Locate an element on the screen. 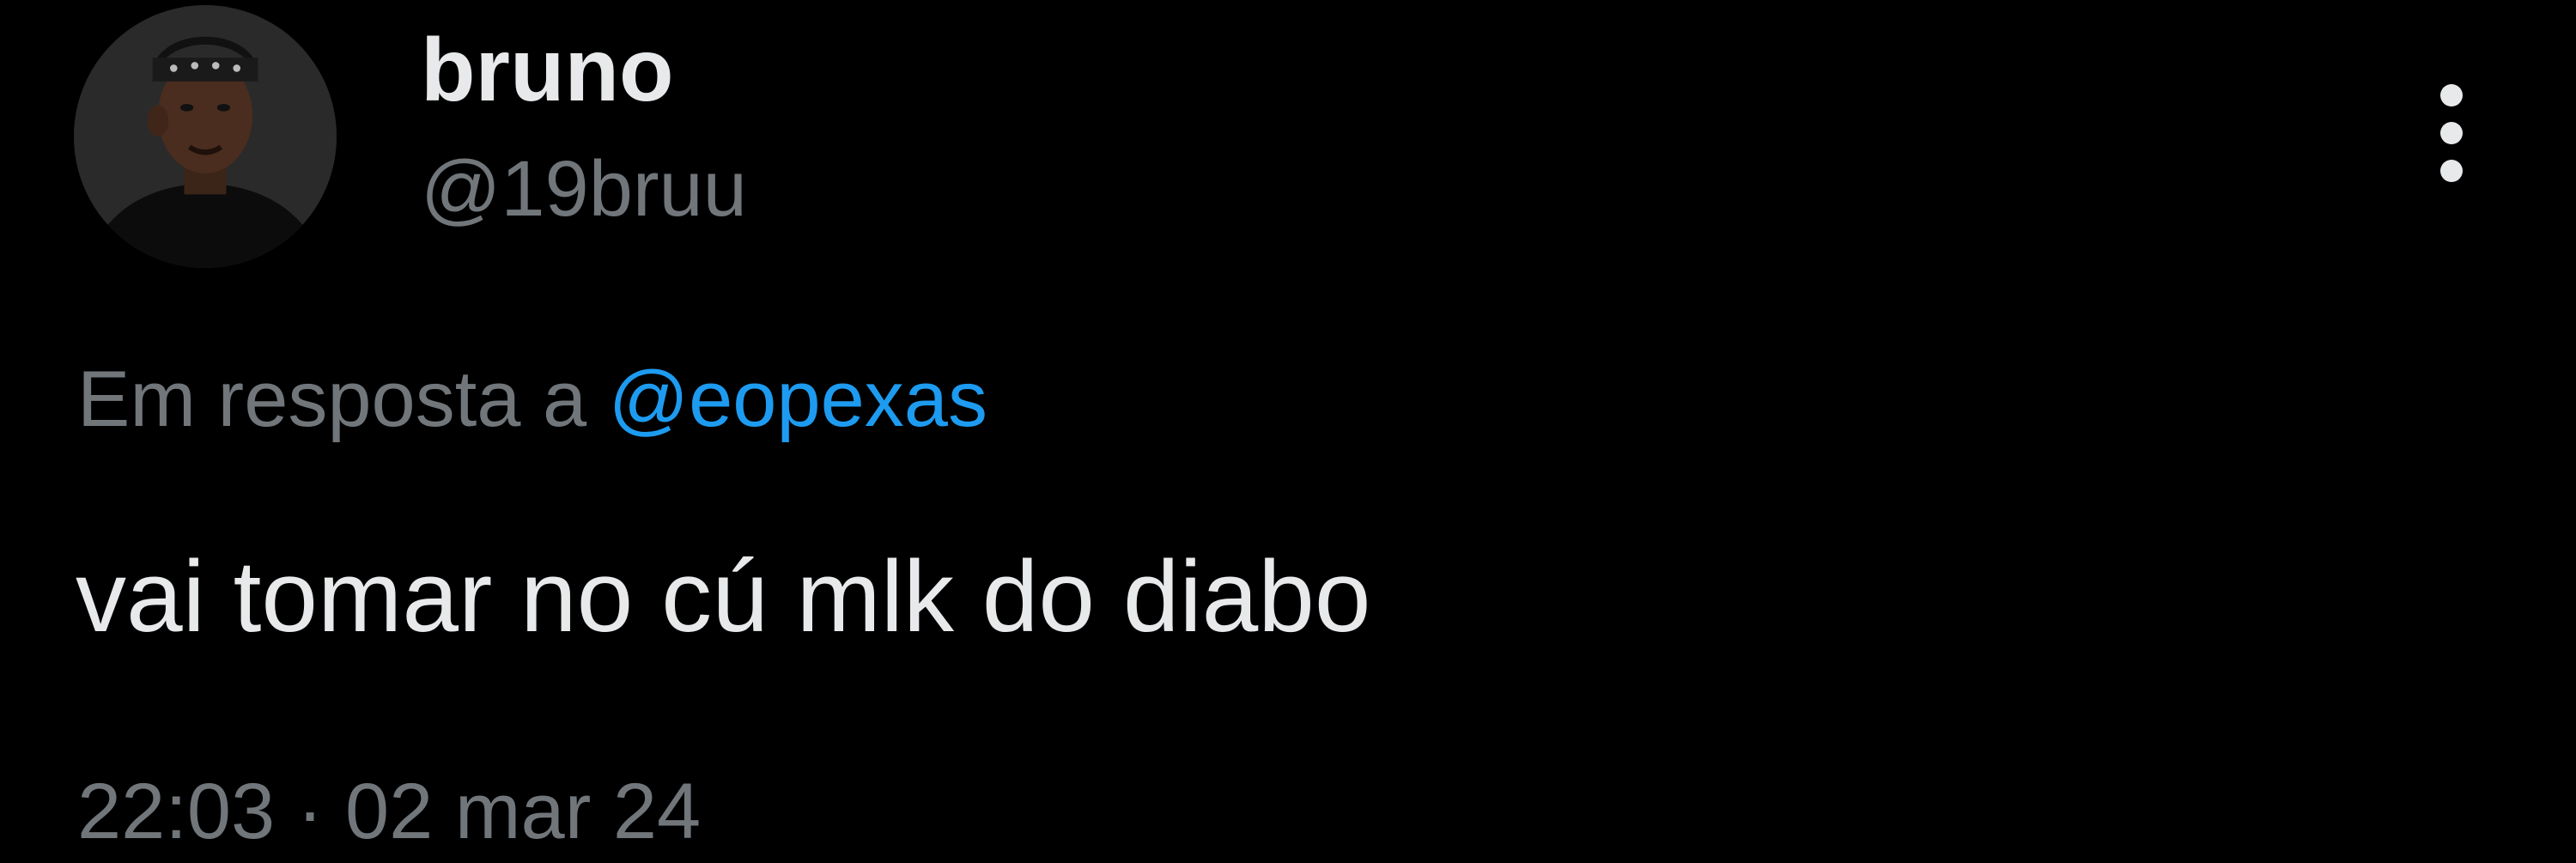 This screenshot has height=863, width=2576. reply-mention-link: @eopexas is located at coordinates (798, 400).